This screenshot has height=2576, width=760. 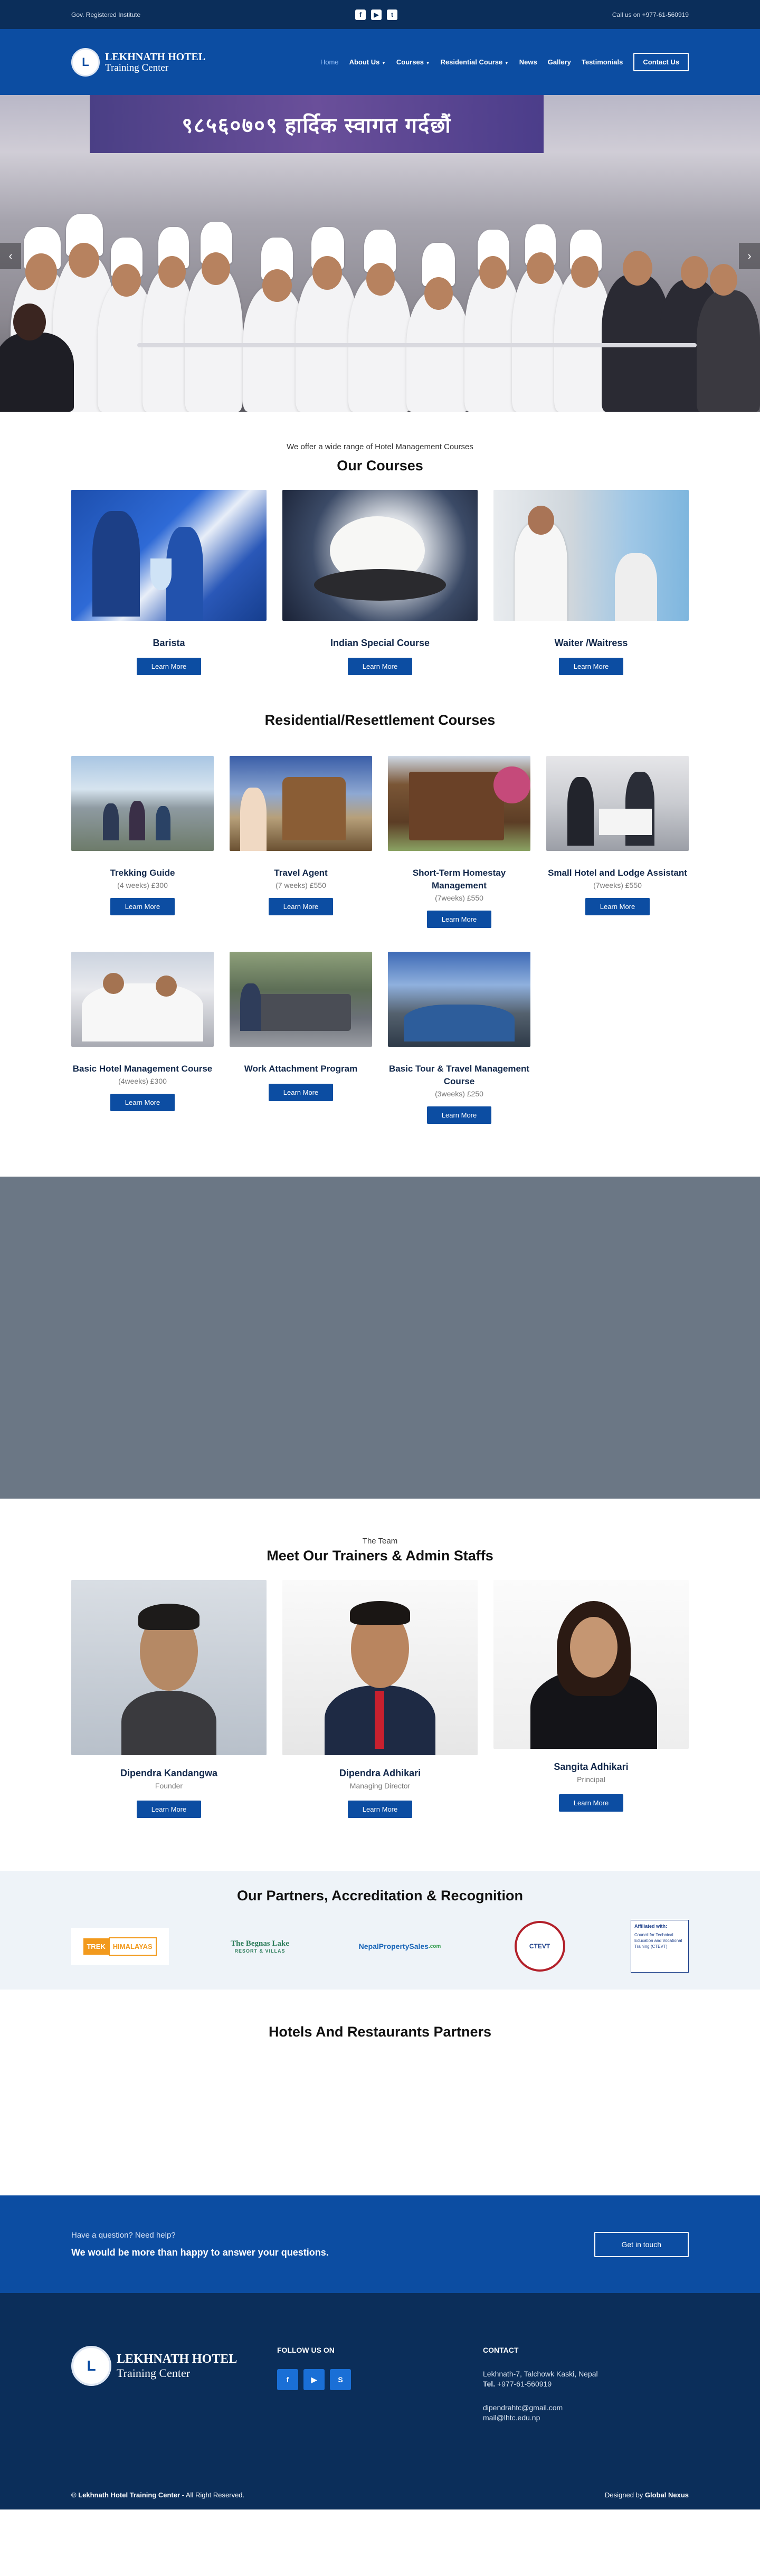 What do you see at coordinates (559, 62) in the screenshot?
I see `nav-gallery: Gallery` at bounding box center [559, 62].